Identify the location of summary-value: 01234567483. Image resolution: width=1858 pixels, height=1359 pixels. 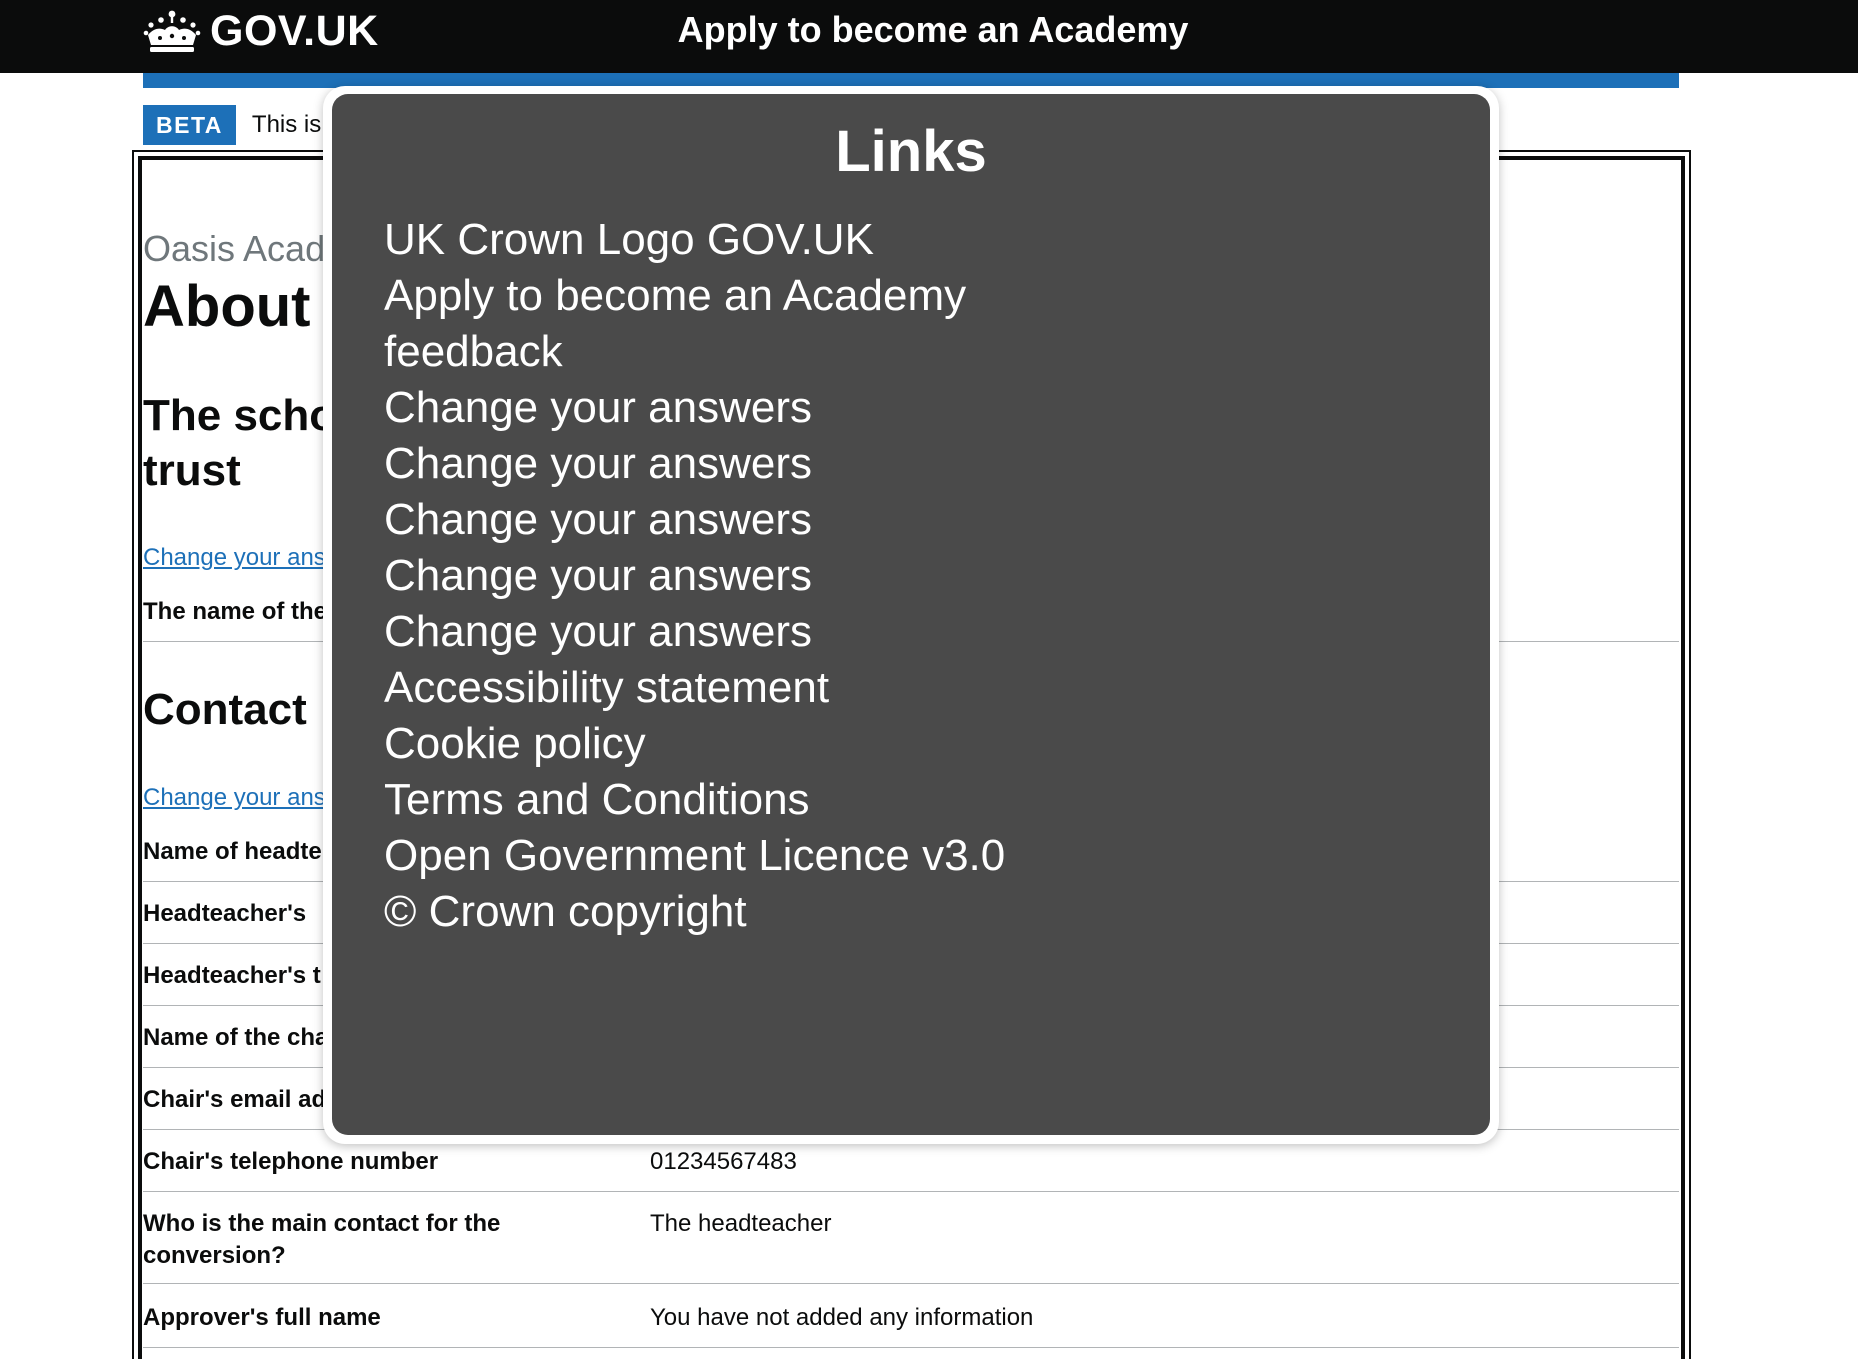
(723, 1161).